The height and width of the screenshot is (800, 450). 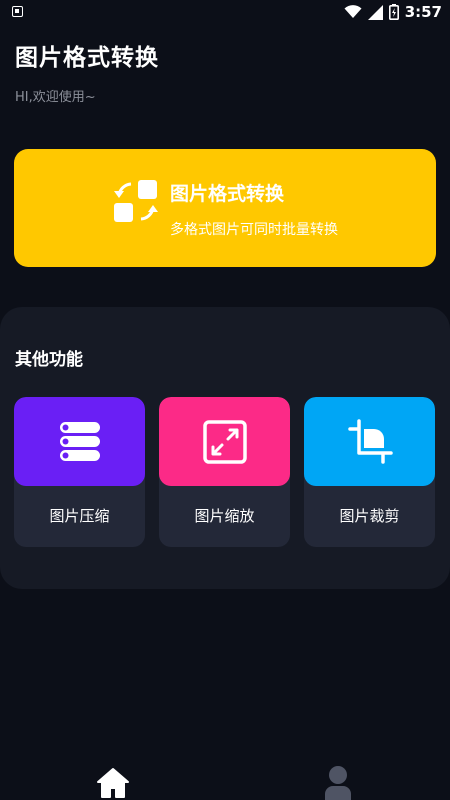 What do you see at coordinates (227, 194) in the screenshot?
I see `hero-title: 图片格式转换` at bounding box center [227, 194].